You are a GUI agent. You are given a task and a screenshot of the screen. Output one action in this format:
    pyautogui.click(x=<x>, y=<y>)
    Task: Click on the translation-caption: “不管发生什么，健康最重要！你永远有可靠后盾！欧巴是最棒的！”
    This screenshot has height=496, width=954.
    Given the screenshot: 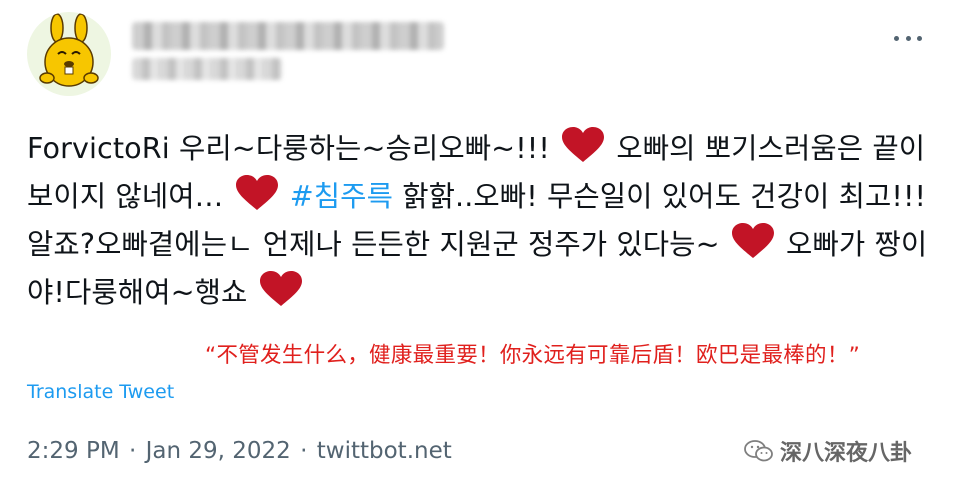 What is the action you would take?
    pyautogui.click(x=533, y=355)
    